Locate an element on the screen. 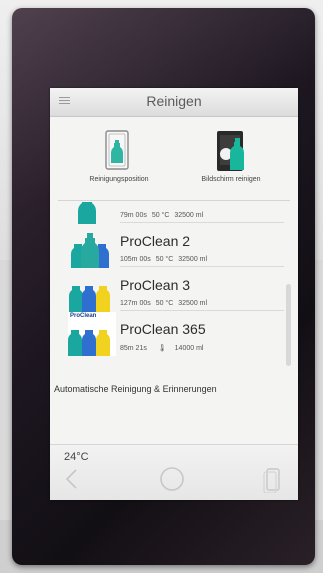 This screenshot has height=573, width=323. program-time: 79m 00s is located at coordinates (133, 215).